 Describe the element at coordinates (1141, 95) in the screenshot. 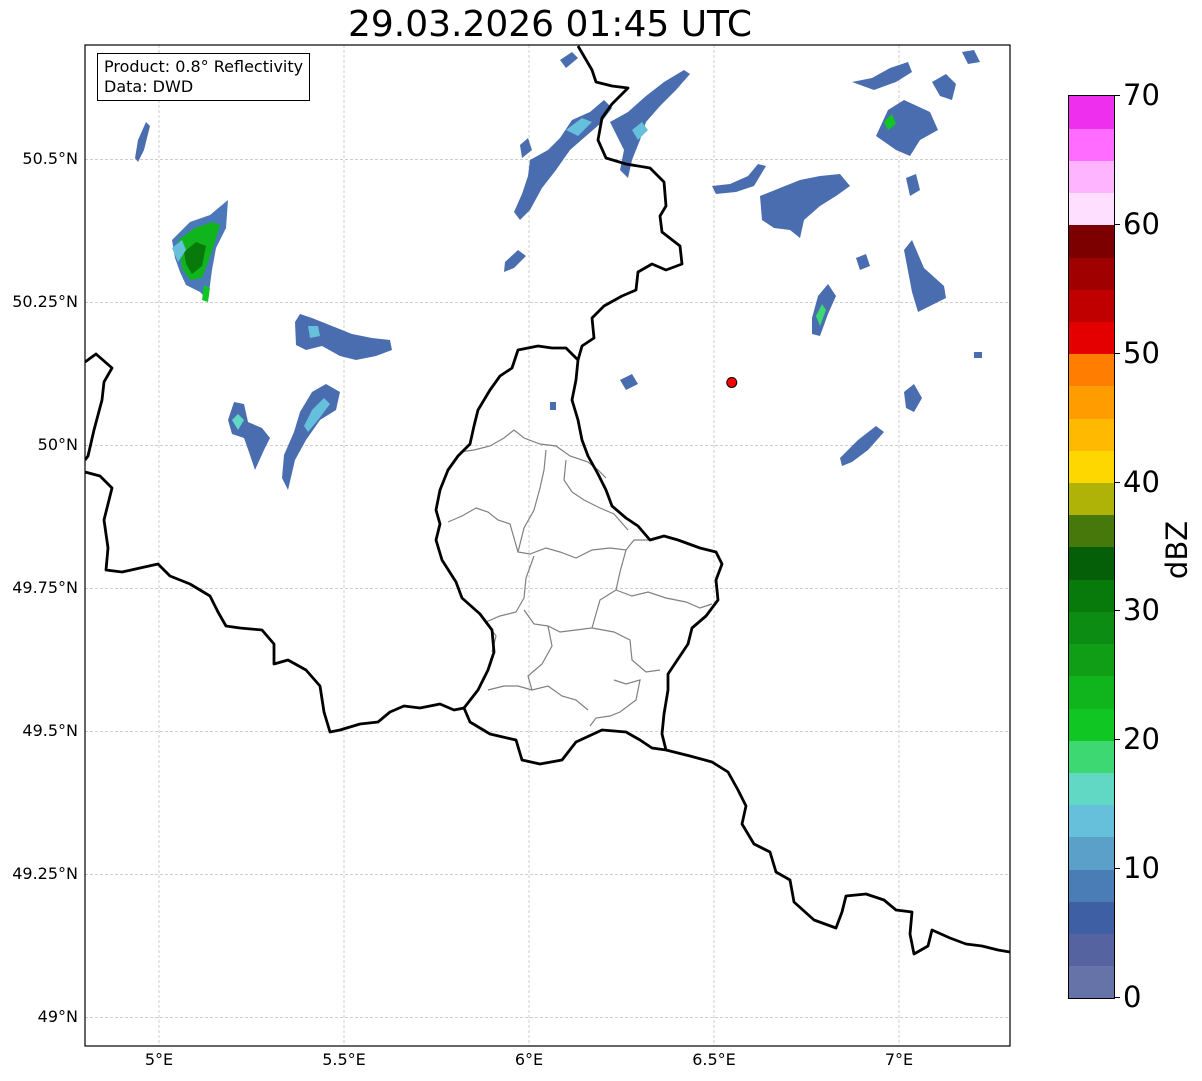

I see `colorbar-tick-label: 70` at that location.